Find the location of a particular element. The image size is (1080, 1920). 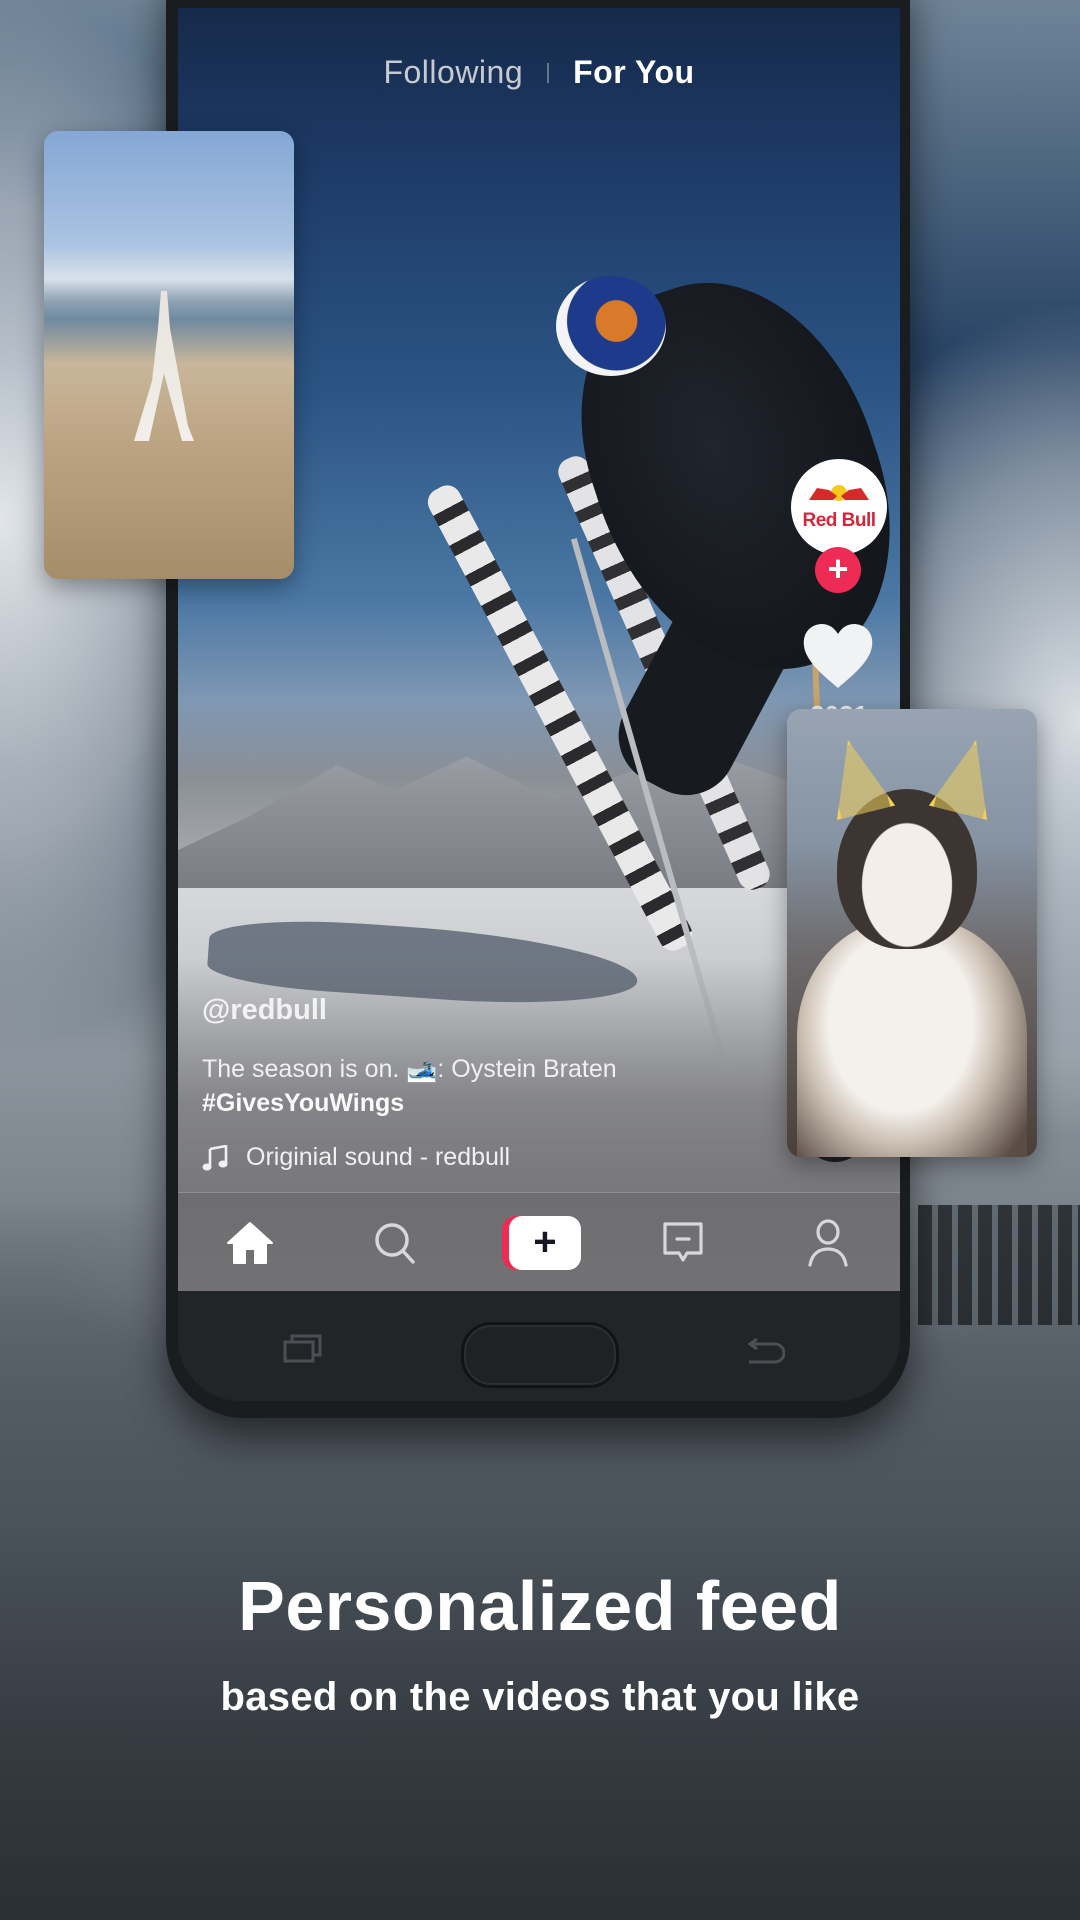

hashtag-link: #GivesYouWings is located at coordinates (512, 1103).